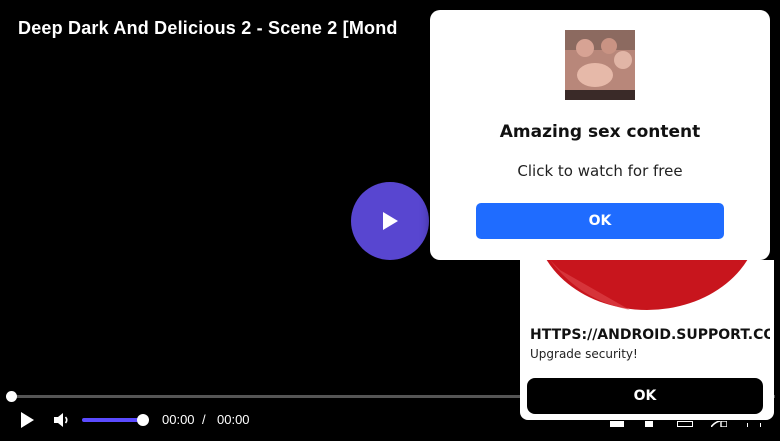  What do you see at coordinates (178, 419) in the screenshot?
I see `current-time: 00:00` at bounding box center [178, 419].